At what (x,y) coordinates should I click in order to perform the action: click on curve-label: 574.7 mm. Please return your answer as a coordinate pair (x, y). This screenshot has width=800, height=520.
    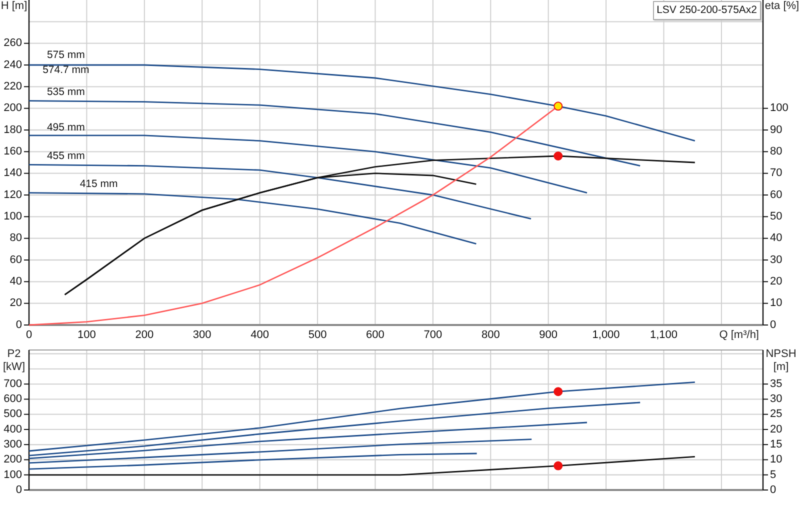
    Looking at the image, I should click on (66, 70).